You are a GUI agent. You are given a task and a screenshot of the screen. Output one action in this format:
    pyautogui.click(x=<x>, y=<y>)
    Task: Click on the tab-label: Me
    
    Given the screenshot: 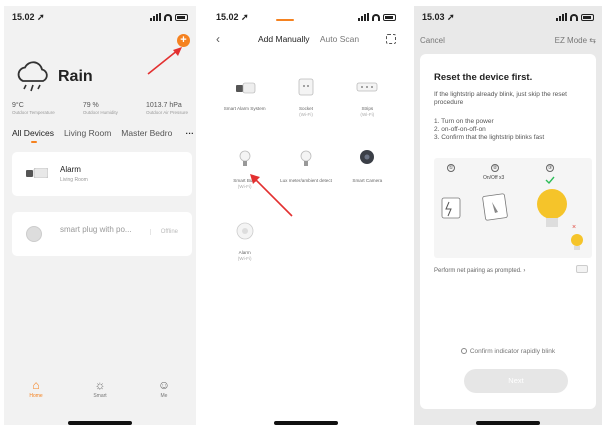 What is the action you would take?
    pyautogui.click(x=164, y=396)
    